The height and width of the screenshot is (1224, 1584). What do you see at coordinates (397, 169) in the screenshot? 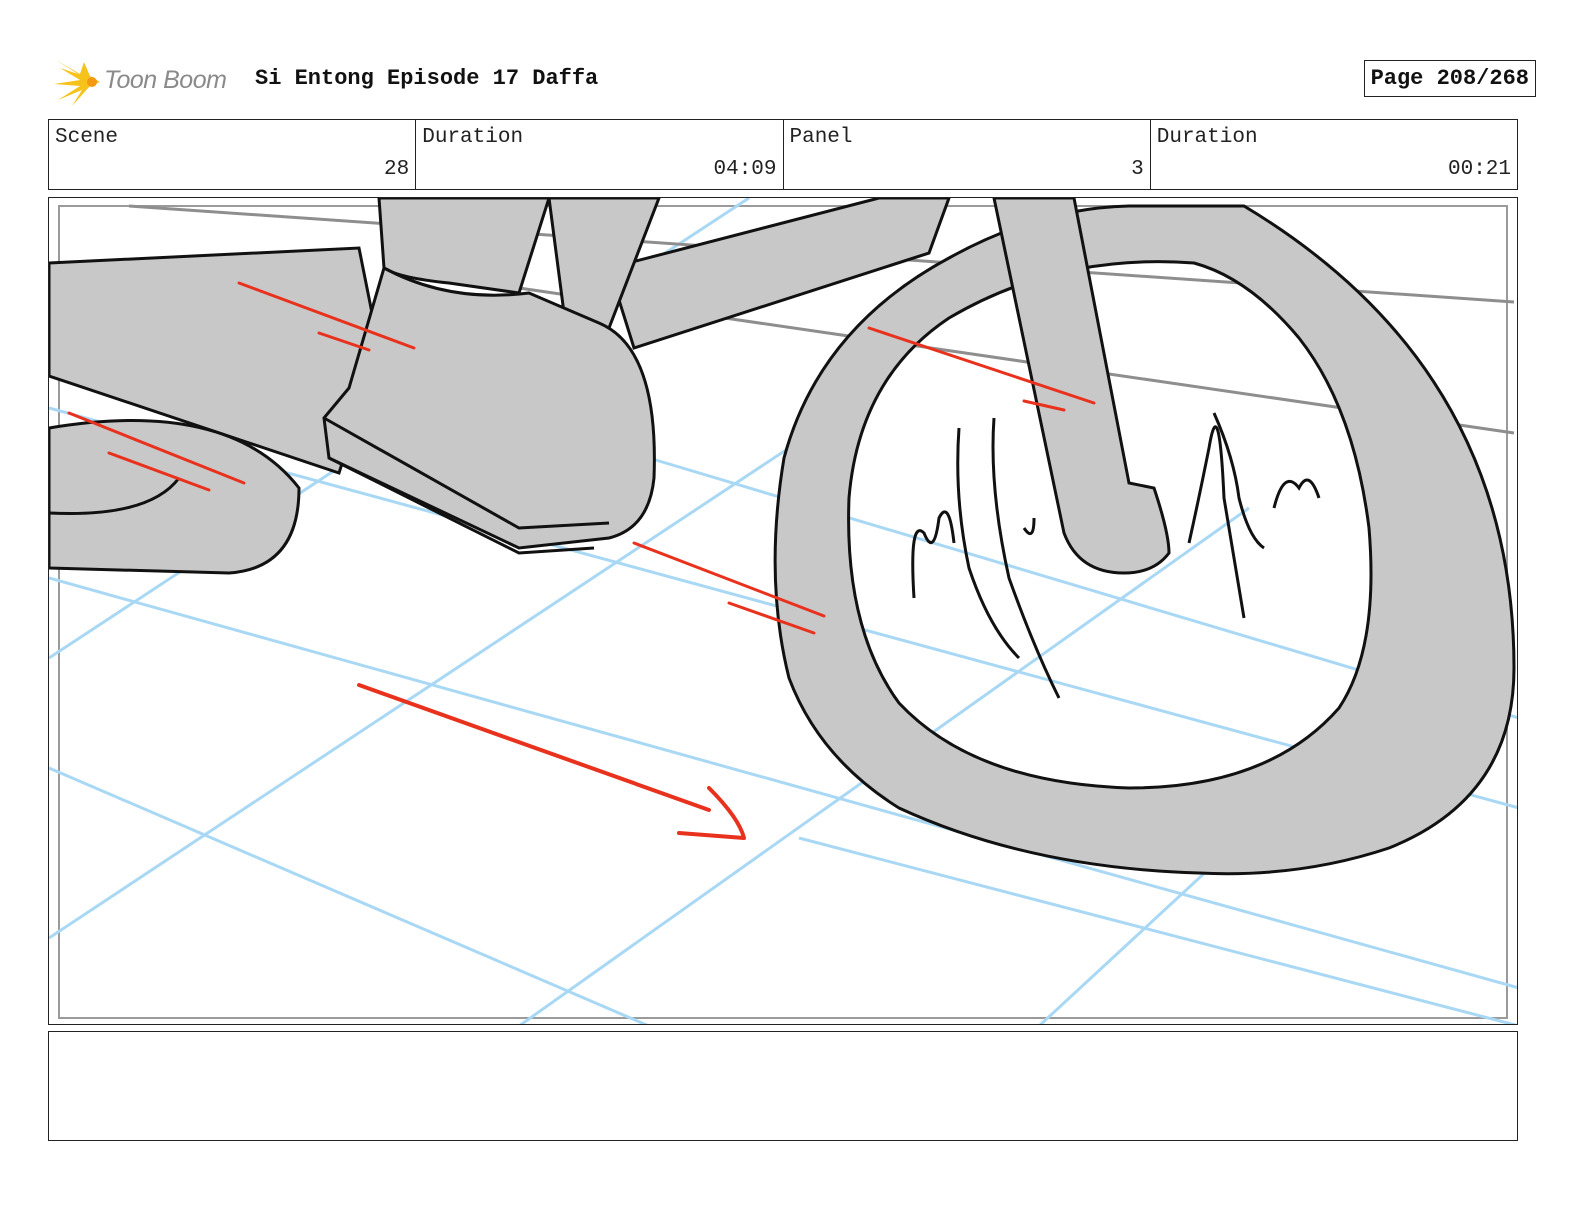
I see `scene-value: 28` at bounding box center [397, 169].